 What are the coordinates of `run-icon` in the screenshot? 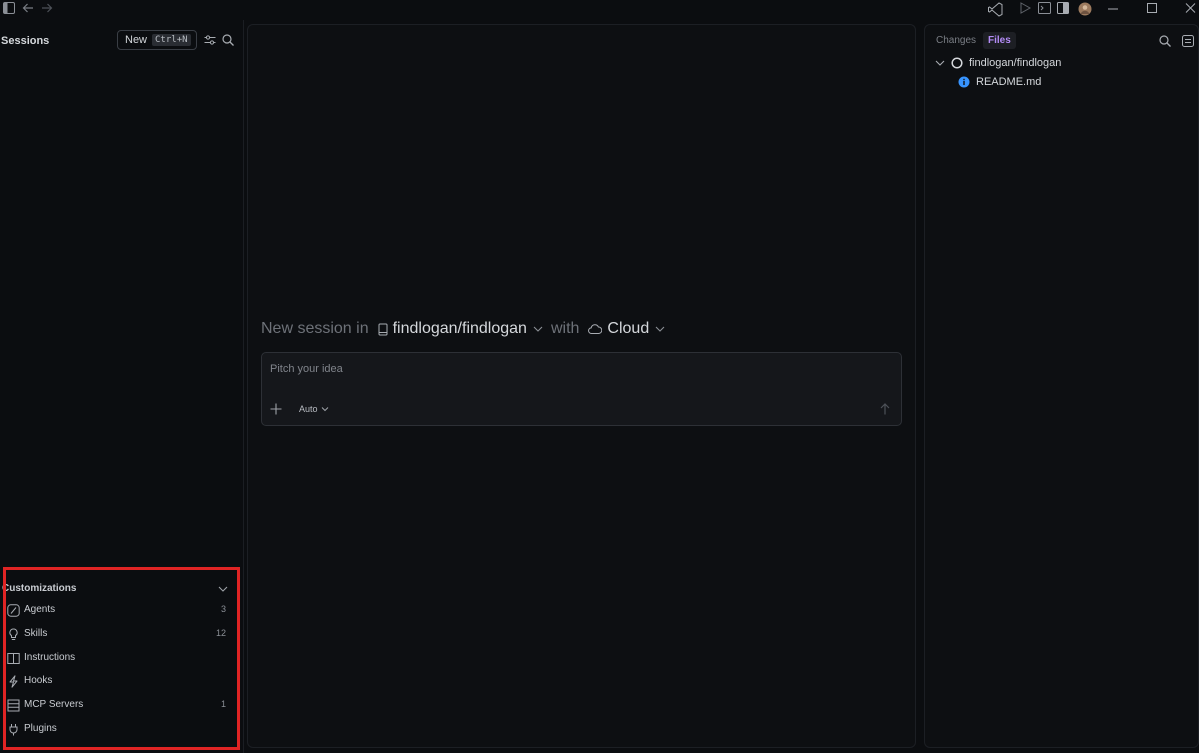 It's located at (1025, 8).